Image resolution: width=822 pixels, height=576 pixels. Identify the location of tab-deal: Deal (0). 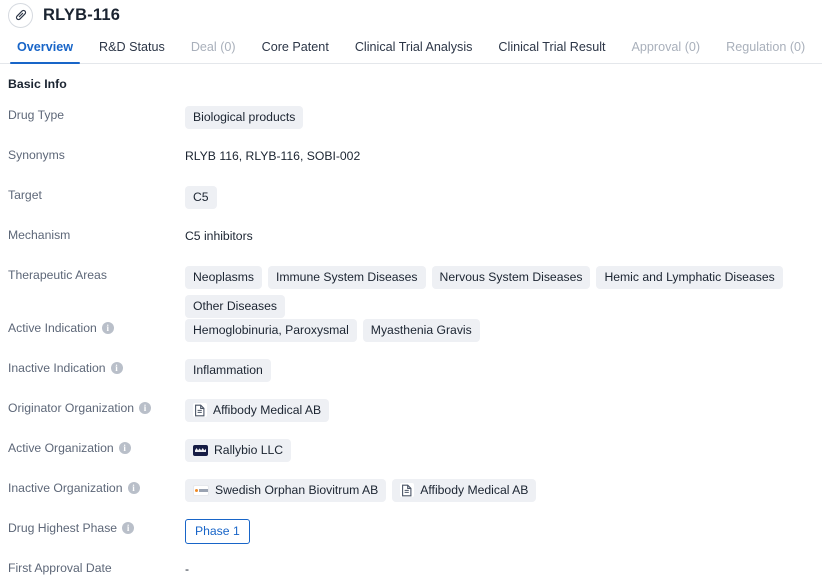
(213, 51).